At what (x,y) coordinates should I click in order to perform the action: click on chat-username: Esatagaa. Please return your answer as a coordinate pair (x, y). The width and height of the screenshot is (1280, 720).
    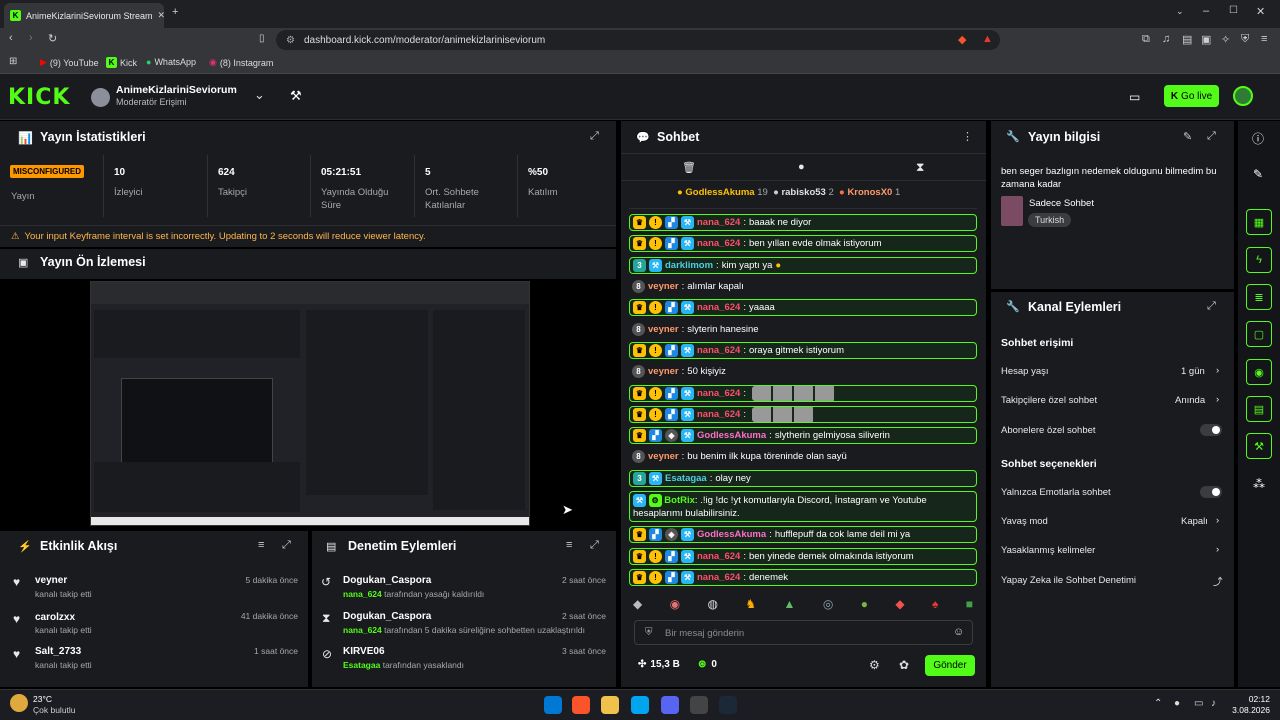
    Looking at the image, I should click on (686, 478).